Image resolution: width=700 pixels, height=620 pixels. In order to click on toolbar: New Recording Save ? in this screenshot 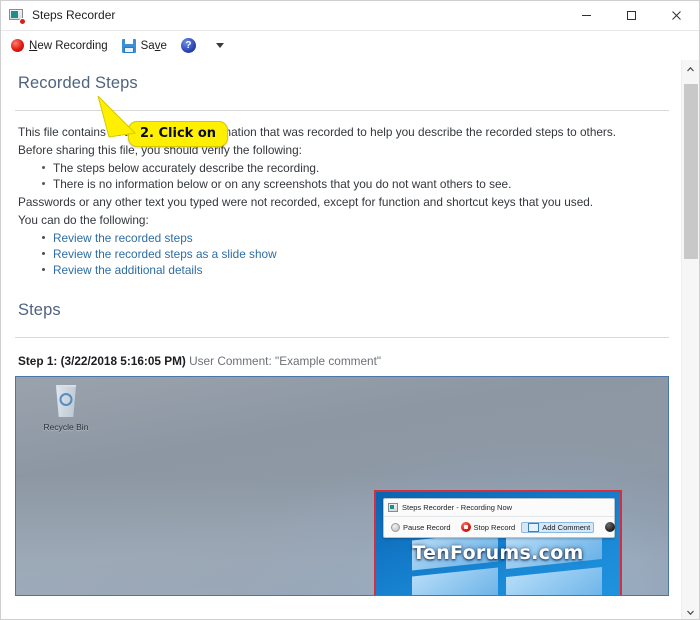, I will do `click(350, 46)`.